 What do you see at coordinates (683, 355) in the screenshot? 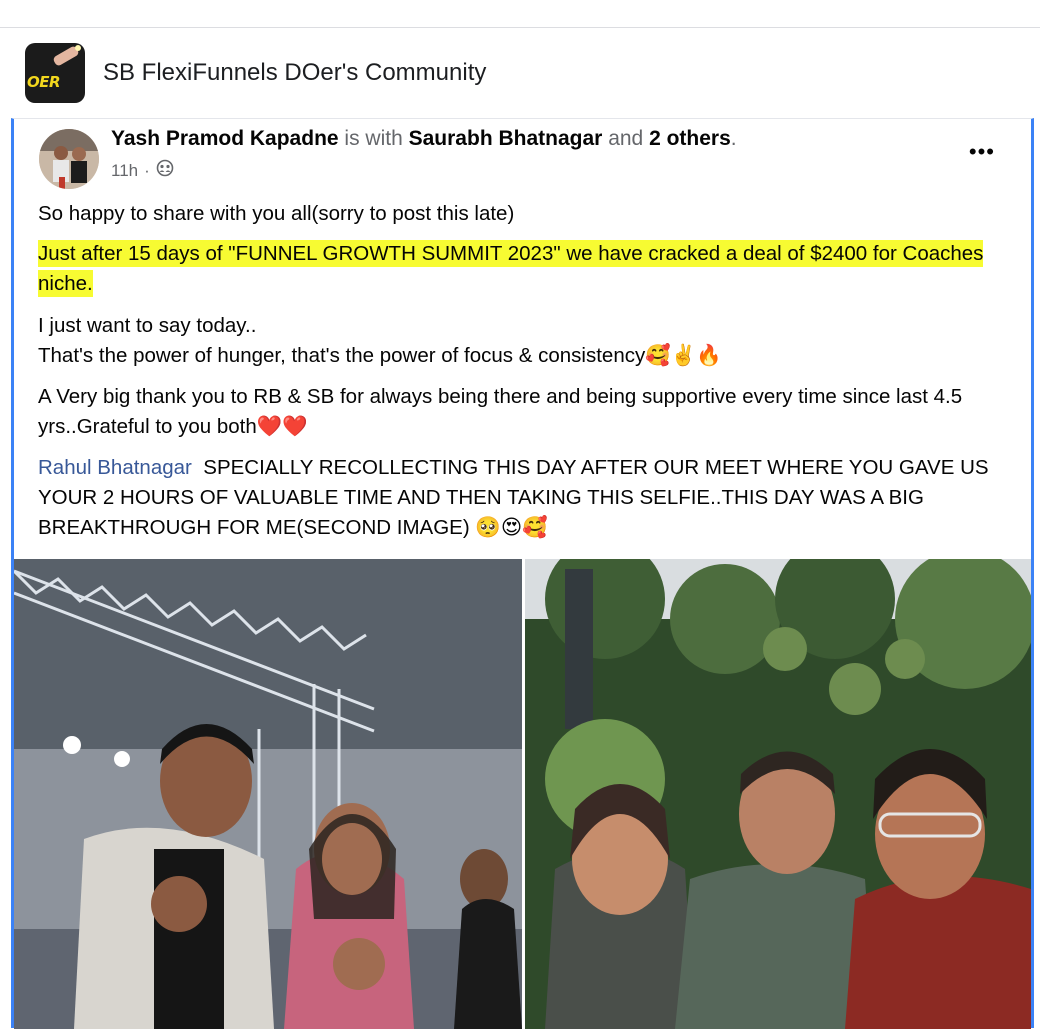
I see `emoji-group: 🥰✌️🔥` at bounding box center [683, 355].